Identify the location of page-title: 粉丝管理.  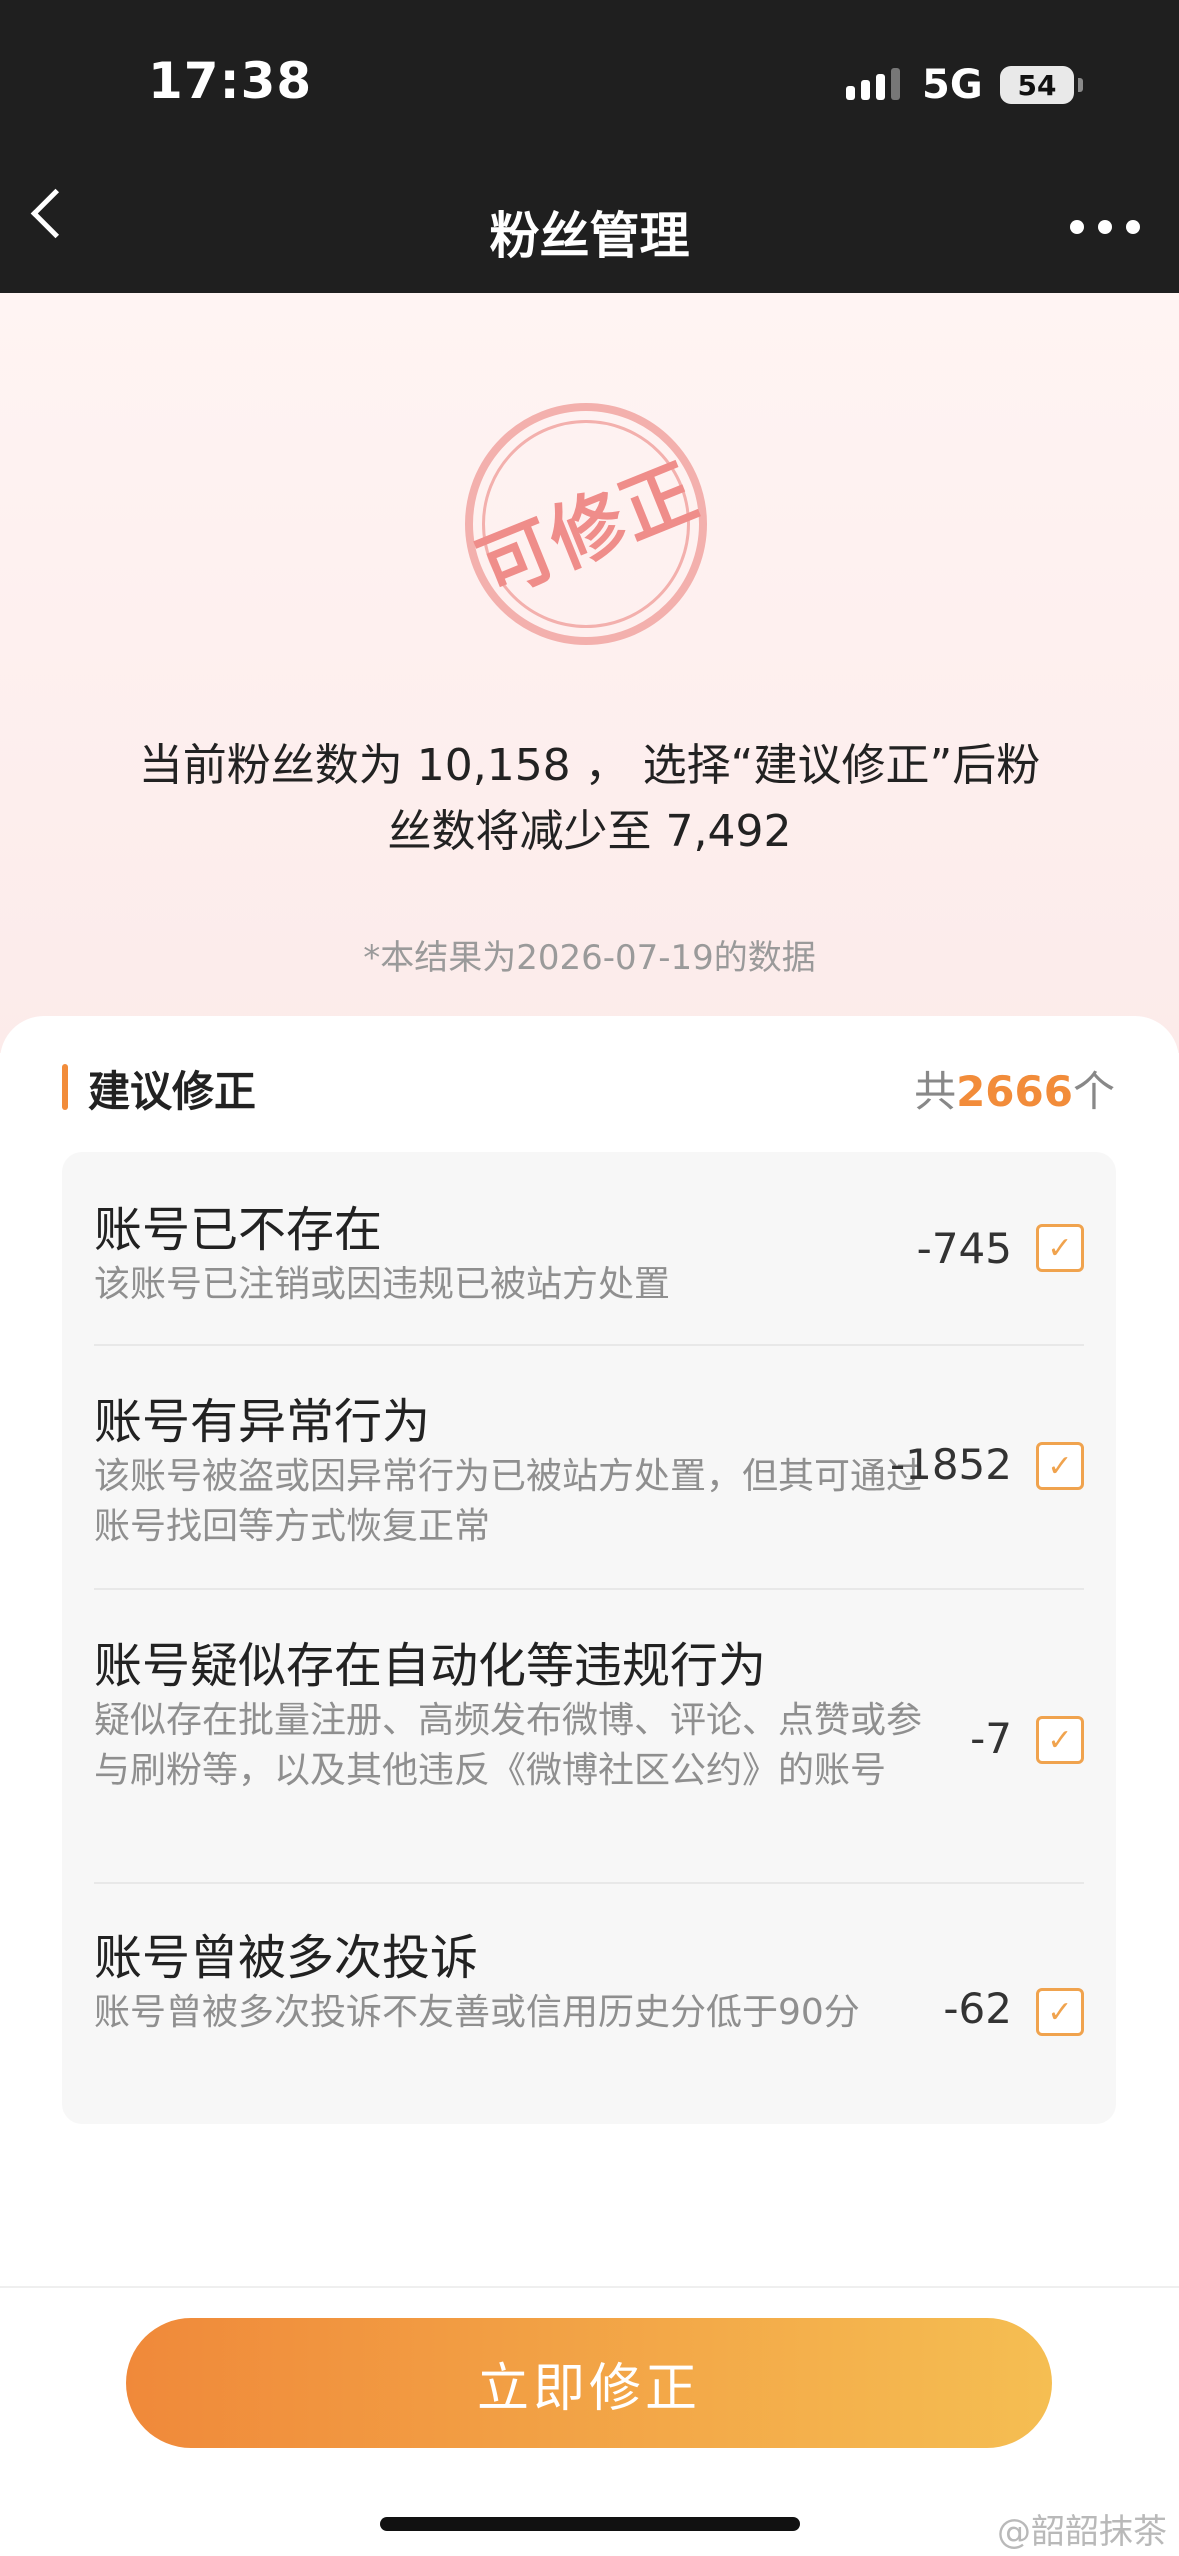
(589, 236).